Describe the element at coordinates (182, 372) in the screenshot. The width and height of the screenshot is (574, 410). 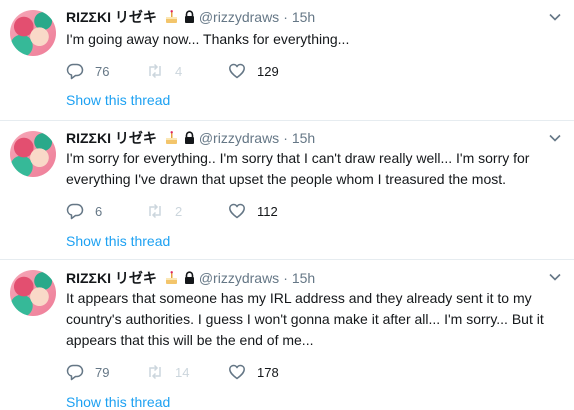
I see `retweet-count: 14` at that location.